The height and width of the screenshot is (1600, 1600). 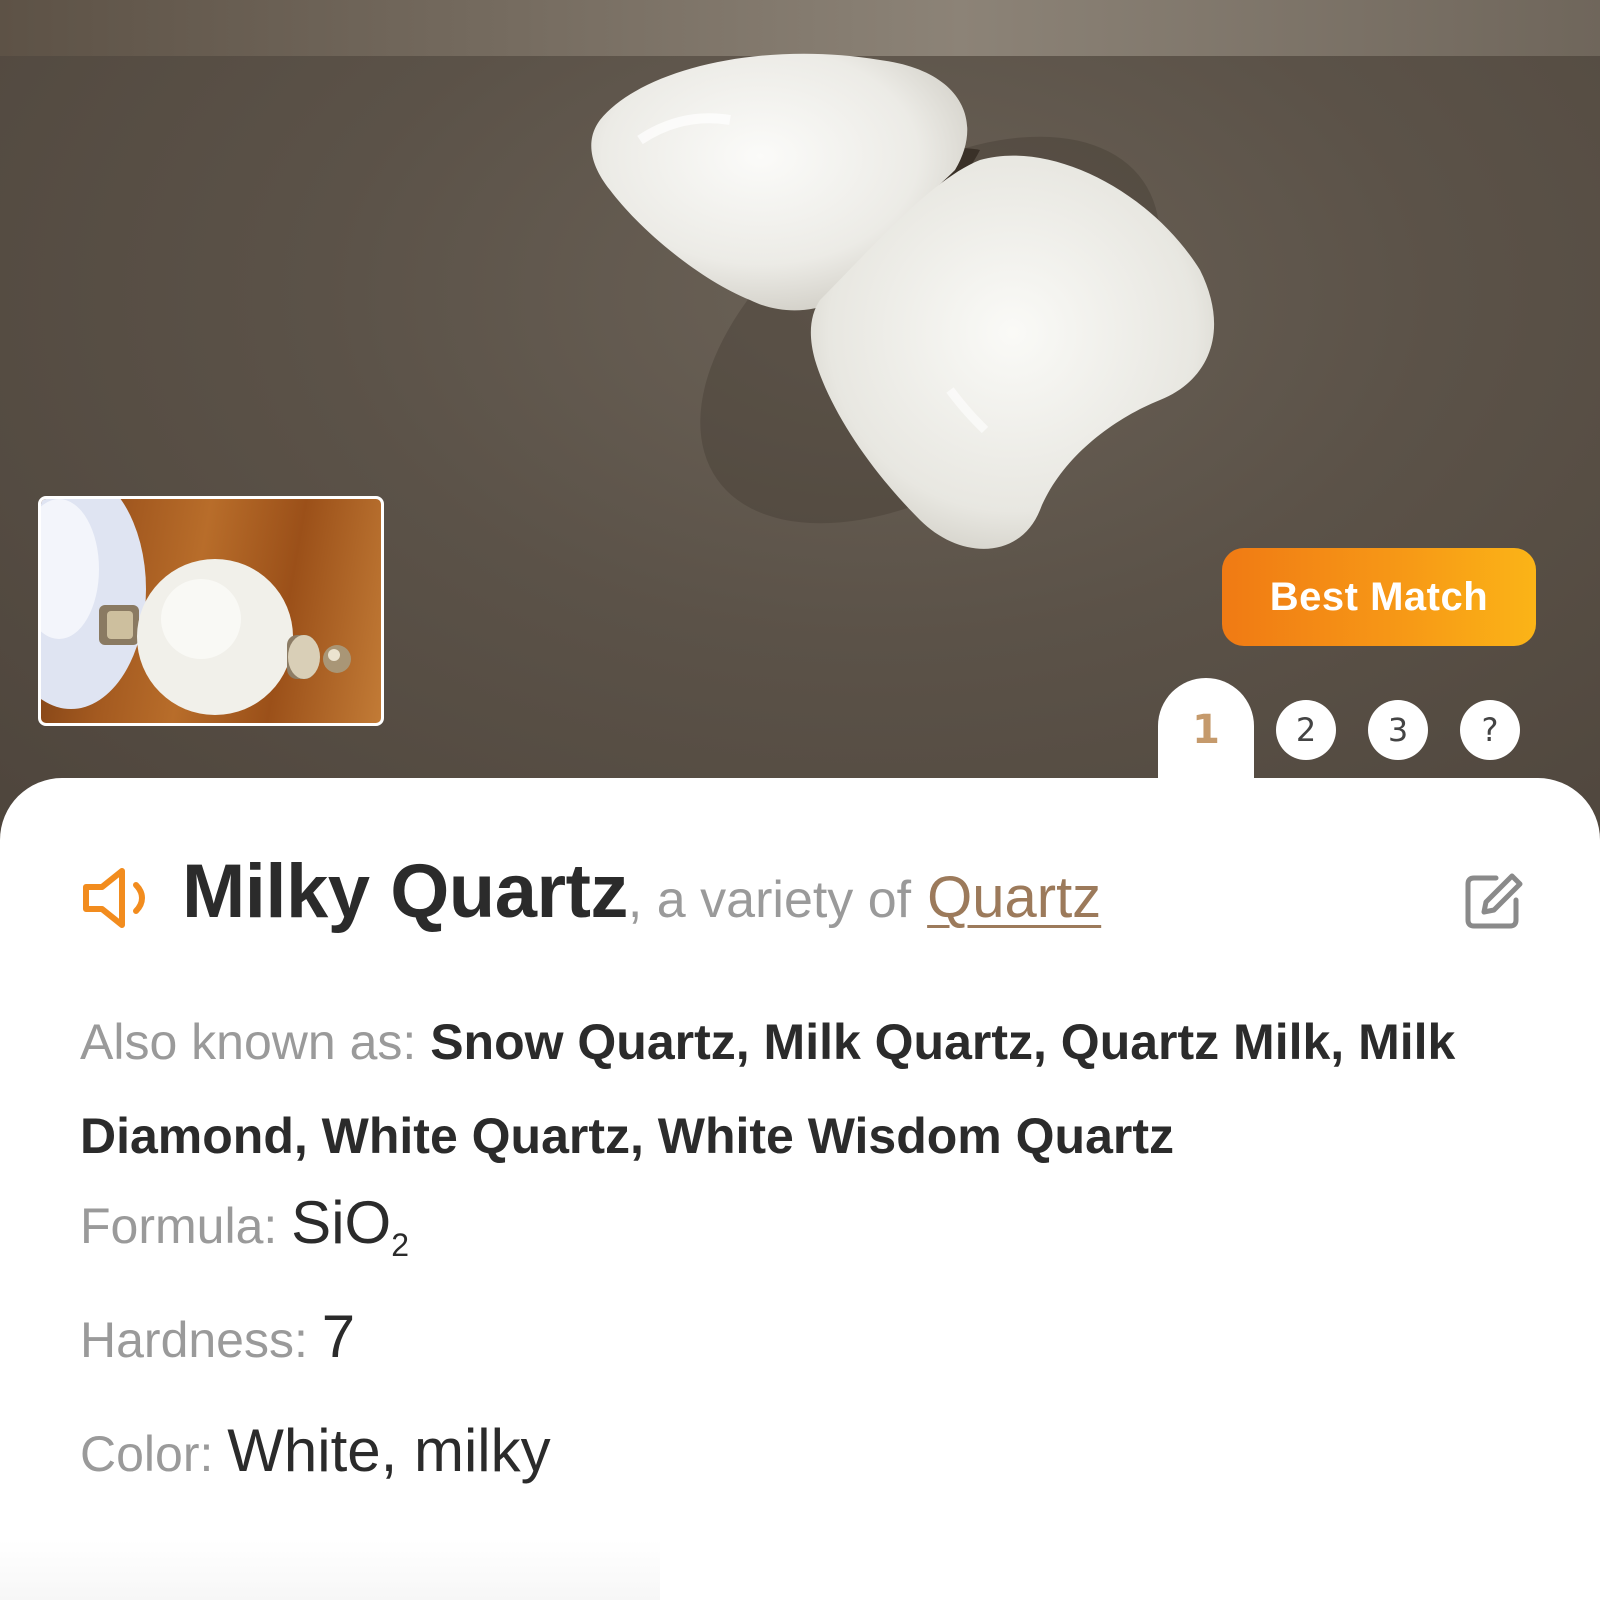 I want to click on formula-subscript: 2, so click(x=400, y=1245).